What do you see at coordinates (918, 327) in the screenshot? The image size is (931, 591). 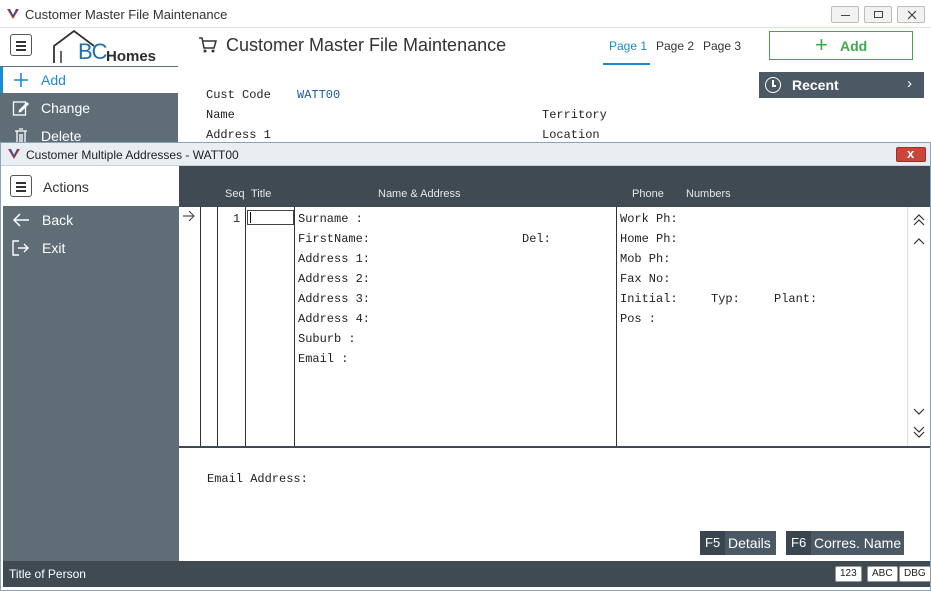 I see `grid-scrollbar` at bounding box center [918, 327].